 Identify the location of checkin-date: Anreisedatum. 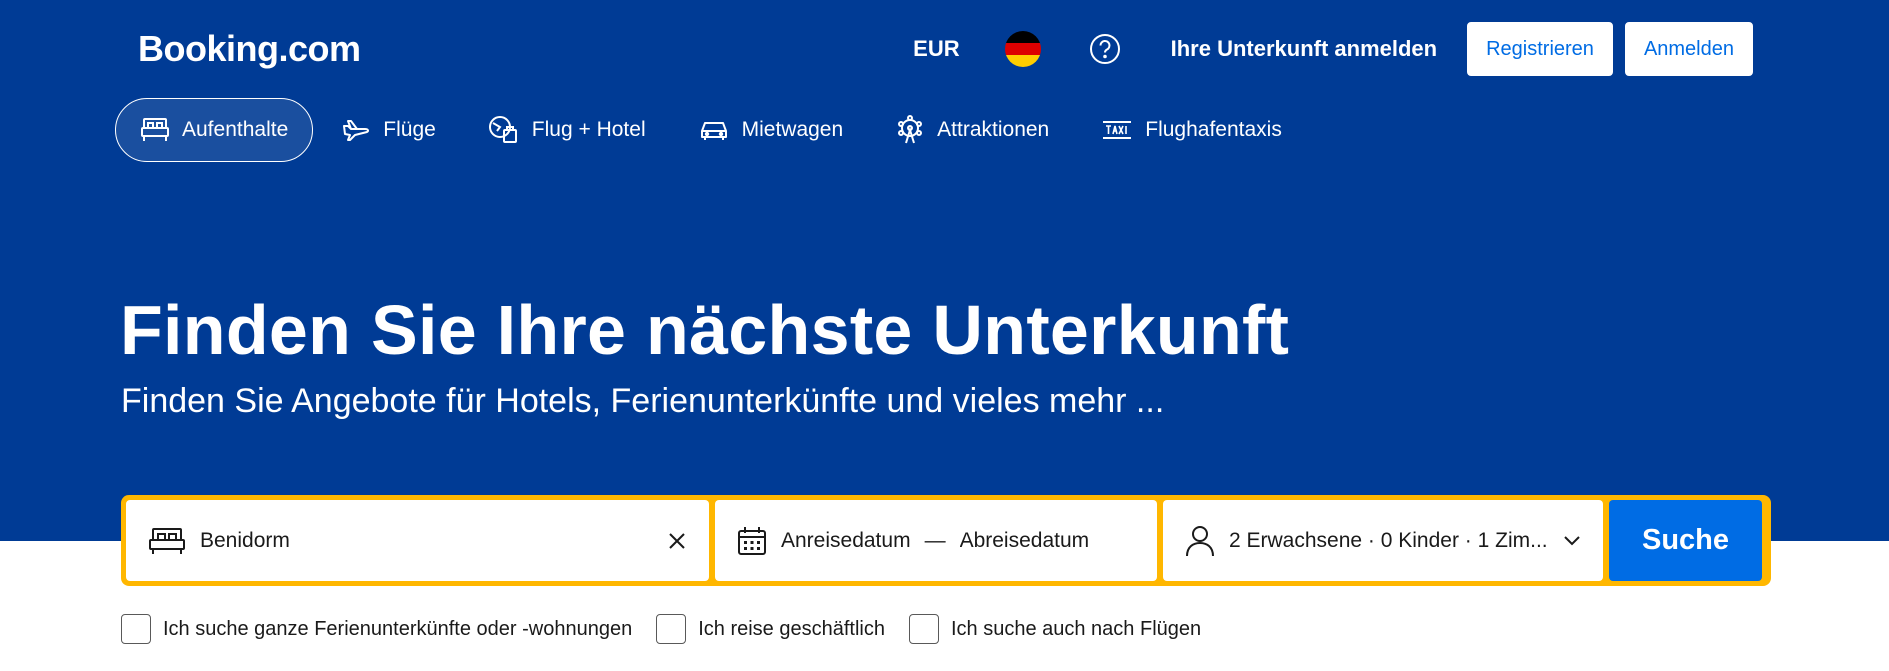
(846, 541).